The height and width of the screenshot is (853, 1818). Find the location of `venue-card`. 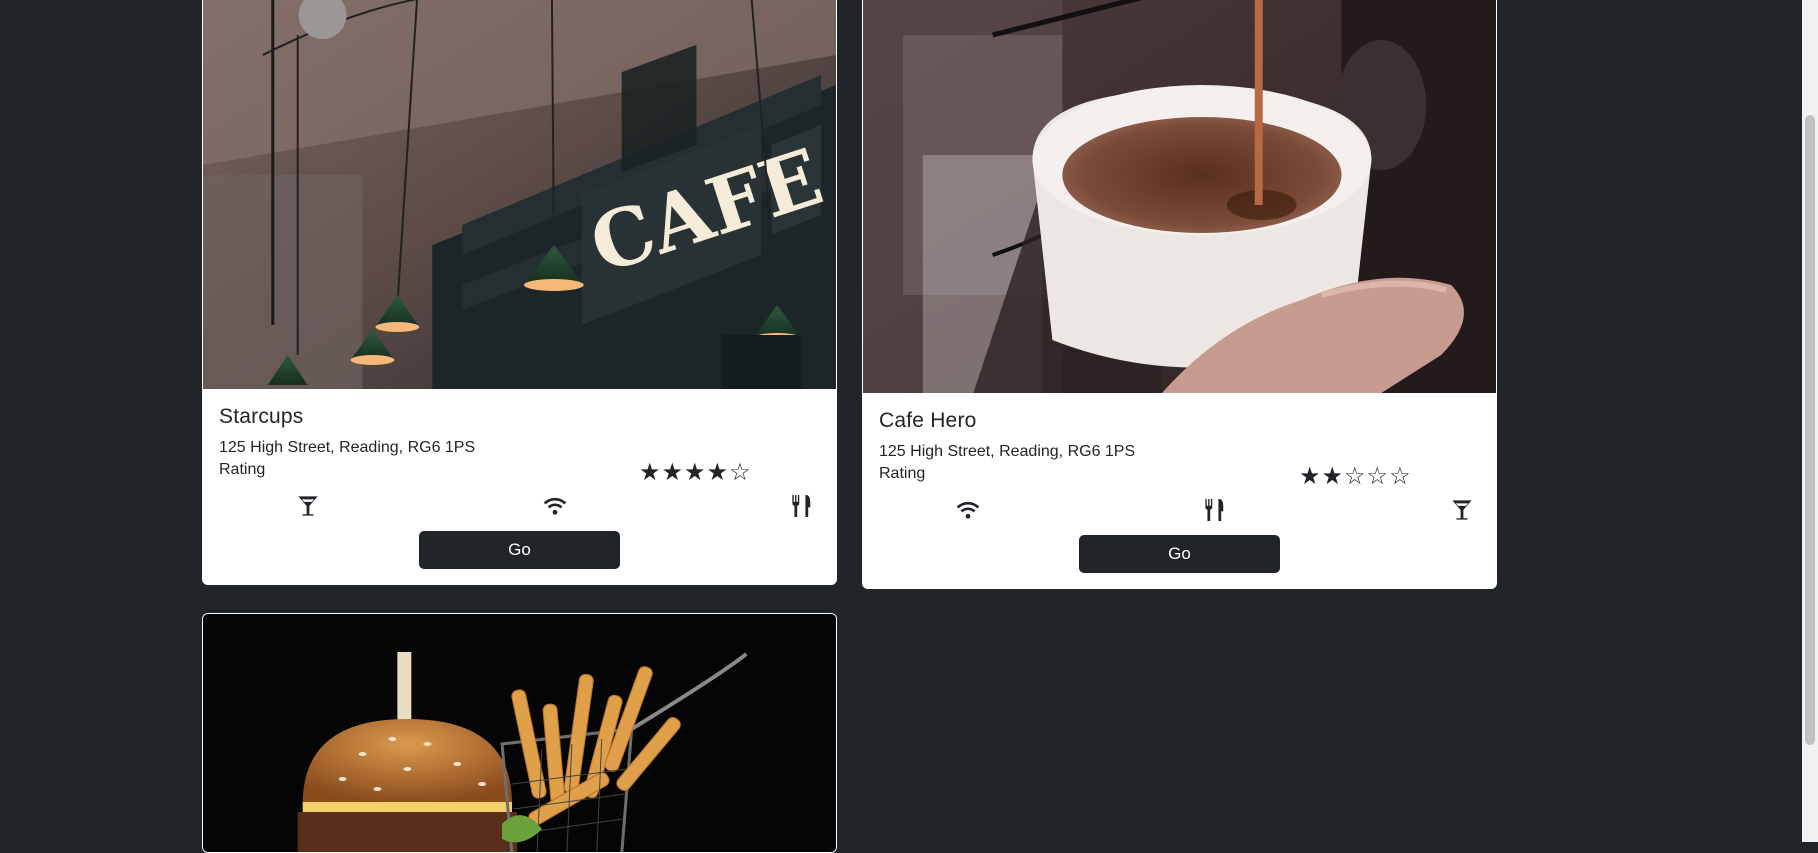

venue-card is located at coordinates (519, 733).